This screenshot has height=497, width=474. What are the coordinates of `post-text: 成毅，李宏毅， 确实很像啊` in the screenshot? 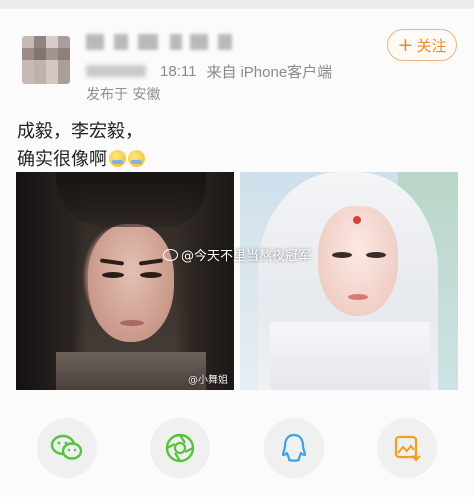 It's located at (237, 146).